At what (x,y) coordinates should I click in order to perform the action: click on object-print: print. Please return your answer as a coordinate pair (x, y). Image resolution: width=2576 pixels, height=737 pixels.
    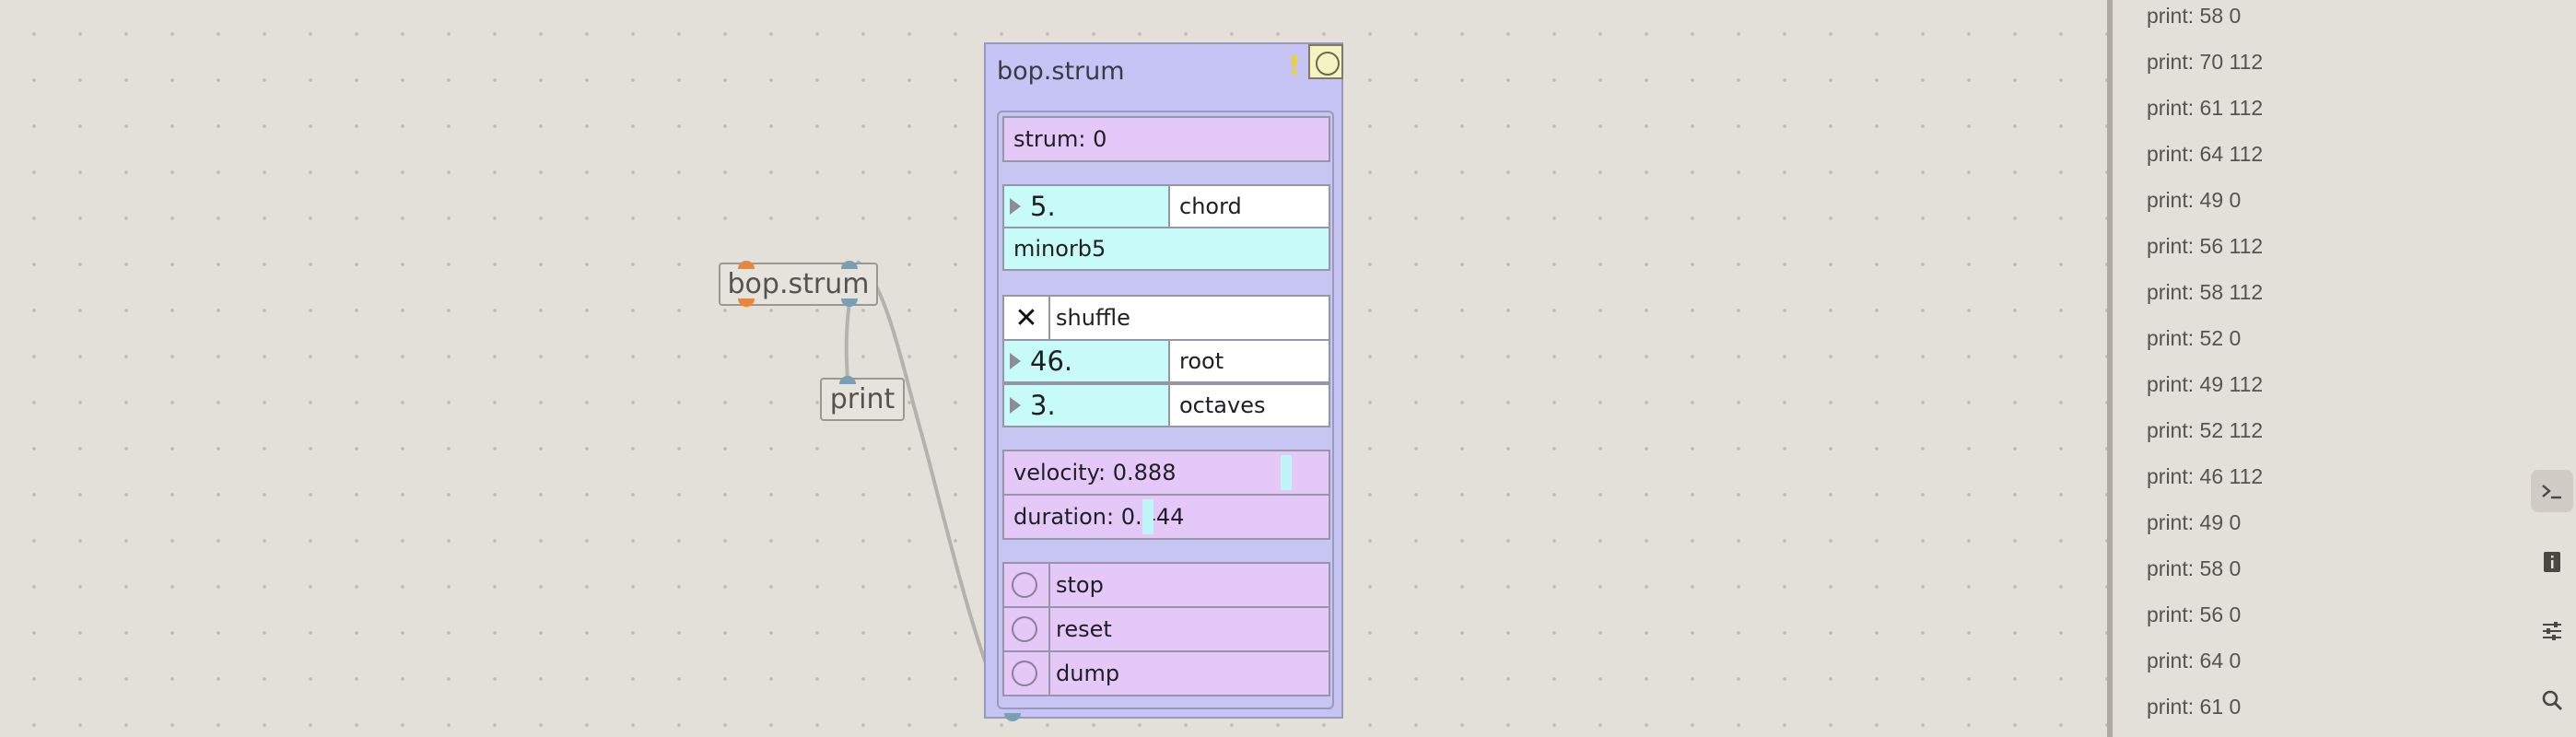
    Looking at the image, I should click on (862, 399).